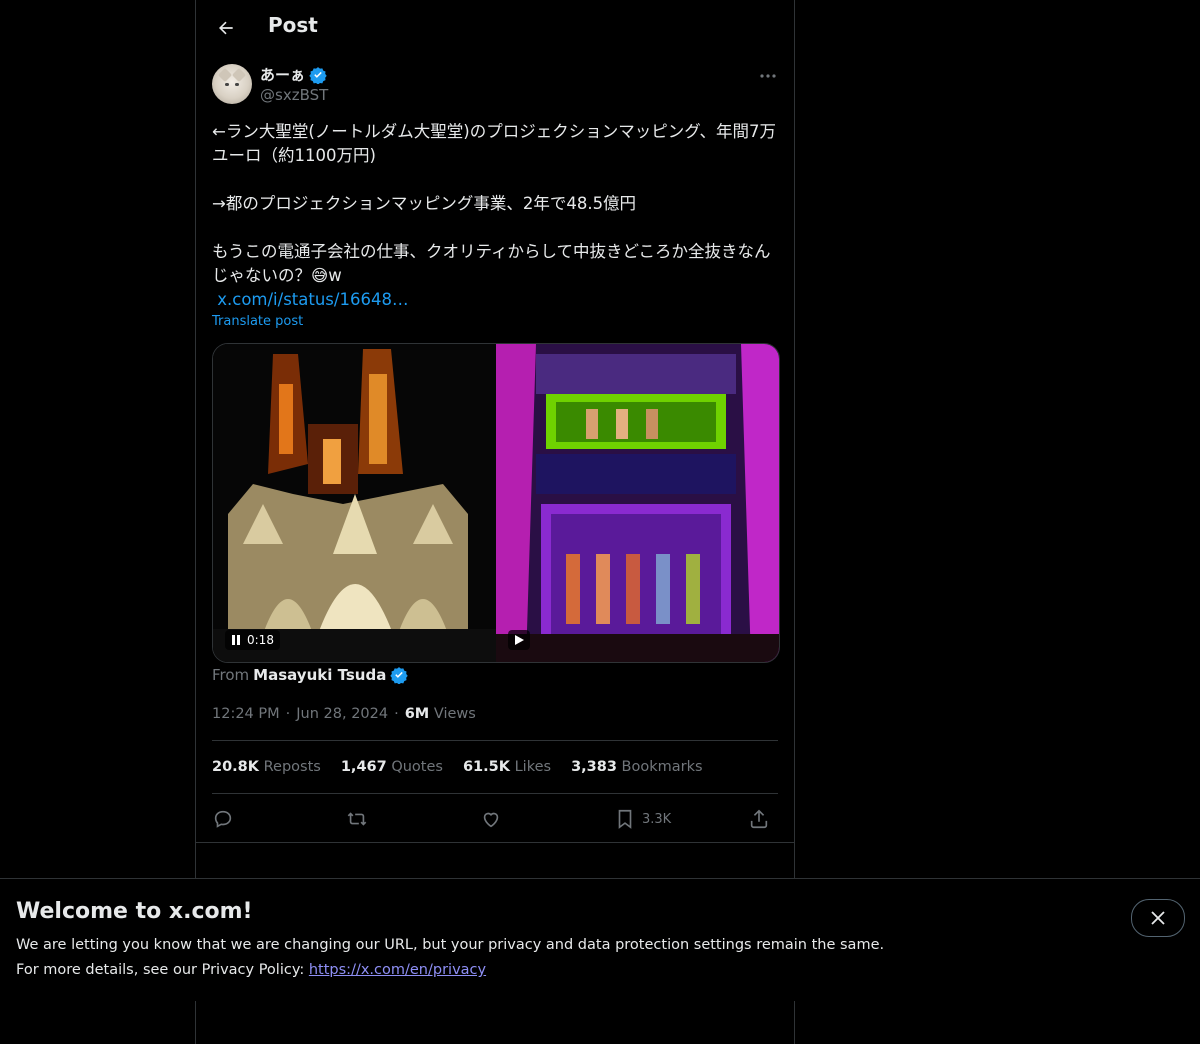 The image size is (1200, 1044). What do you see at coordinates (293, 25) in the screenshot?
I see `page-title: Post` at bounding box center [293, 25].